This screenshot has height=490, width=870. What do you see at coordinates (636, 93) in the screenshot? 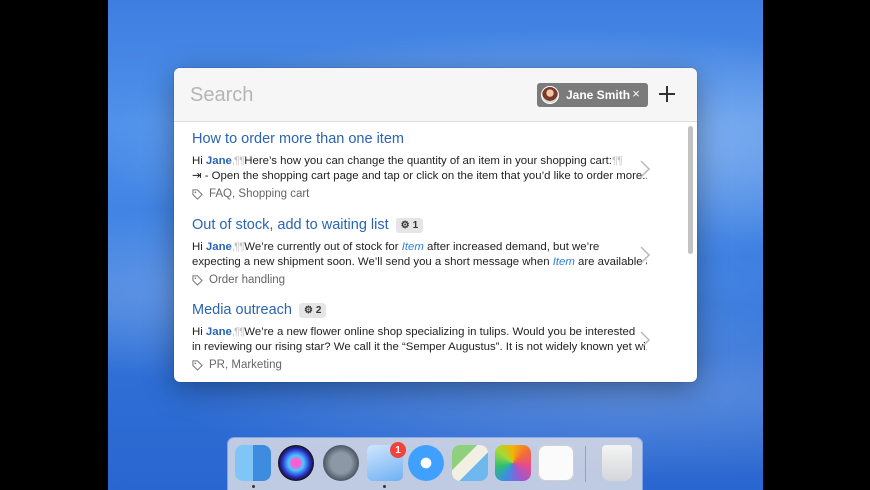
I see `remove-user-filter-icon: ×` at bounding box center [636, 93].